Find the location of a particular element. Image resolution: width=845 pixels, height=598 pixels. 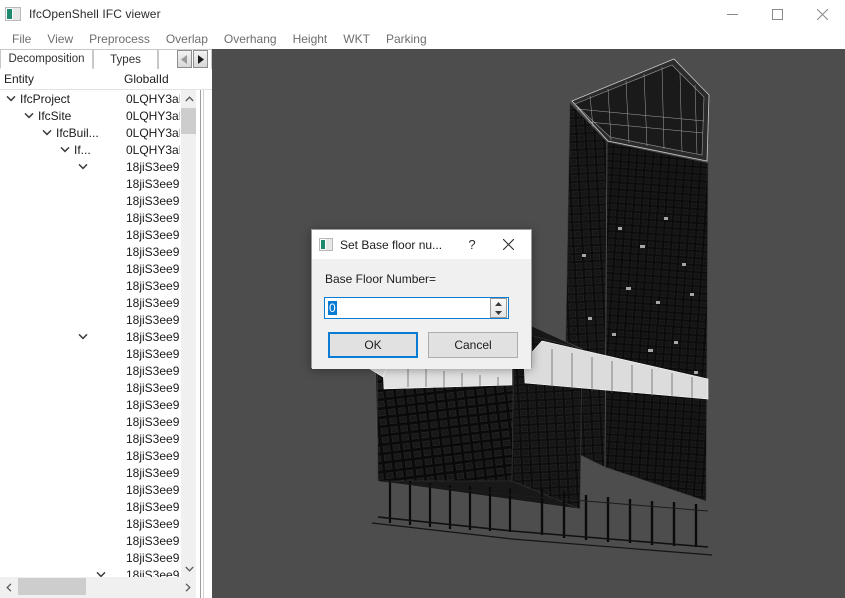

base-floor-number-label: Base Floor Number= is located at coordinates (381, 279).